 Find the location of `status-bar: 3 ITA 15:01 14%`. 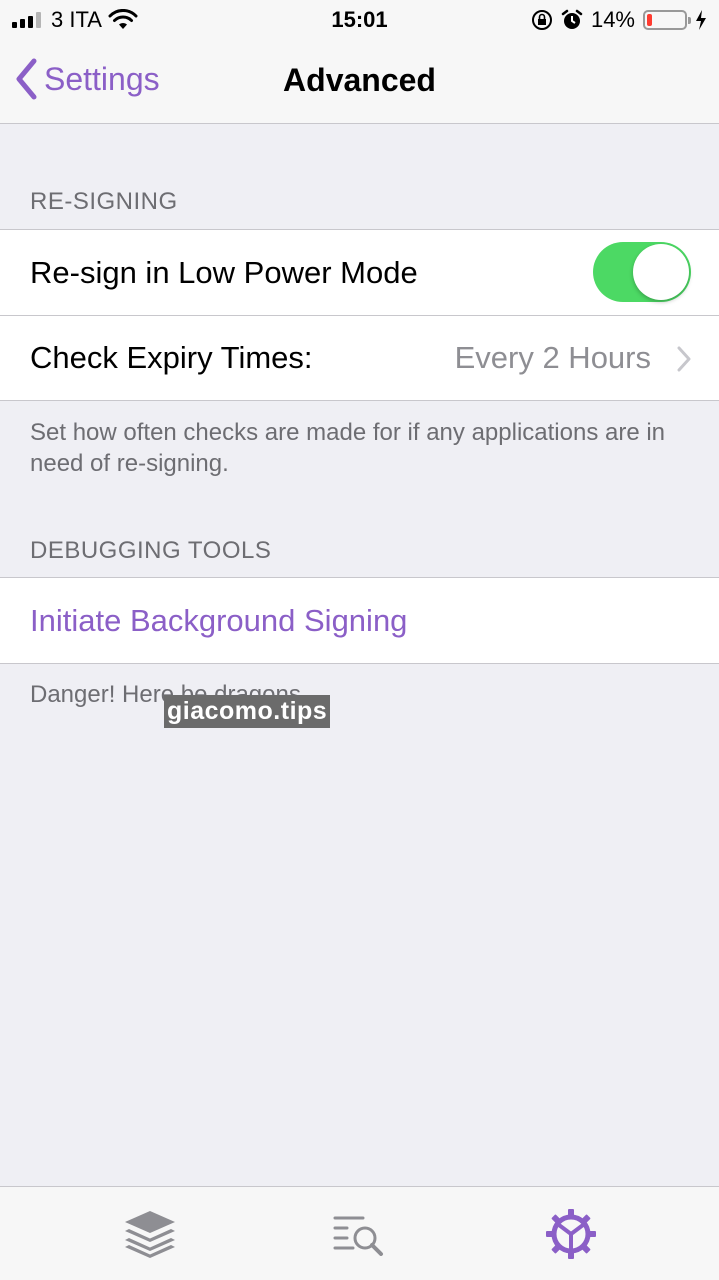

status-bar: 3 ITA 15:01 14% is located at coordinates (359, 20).